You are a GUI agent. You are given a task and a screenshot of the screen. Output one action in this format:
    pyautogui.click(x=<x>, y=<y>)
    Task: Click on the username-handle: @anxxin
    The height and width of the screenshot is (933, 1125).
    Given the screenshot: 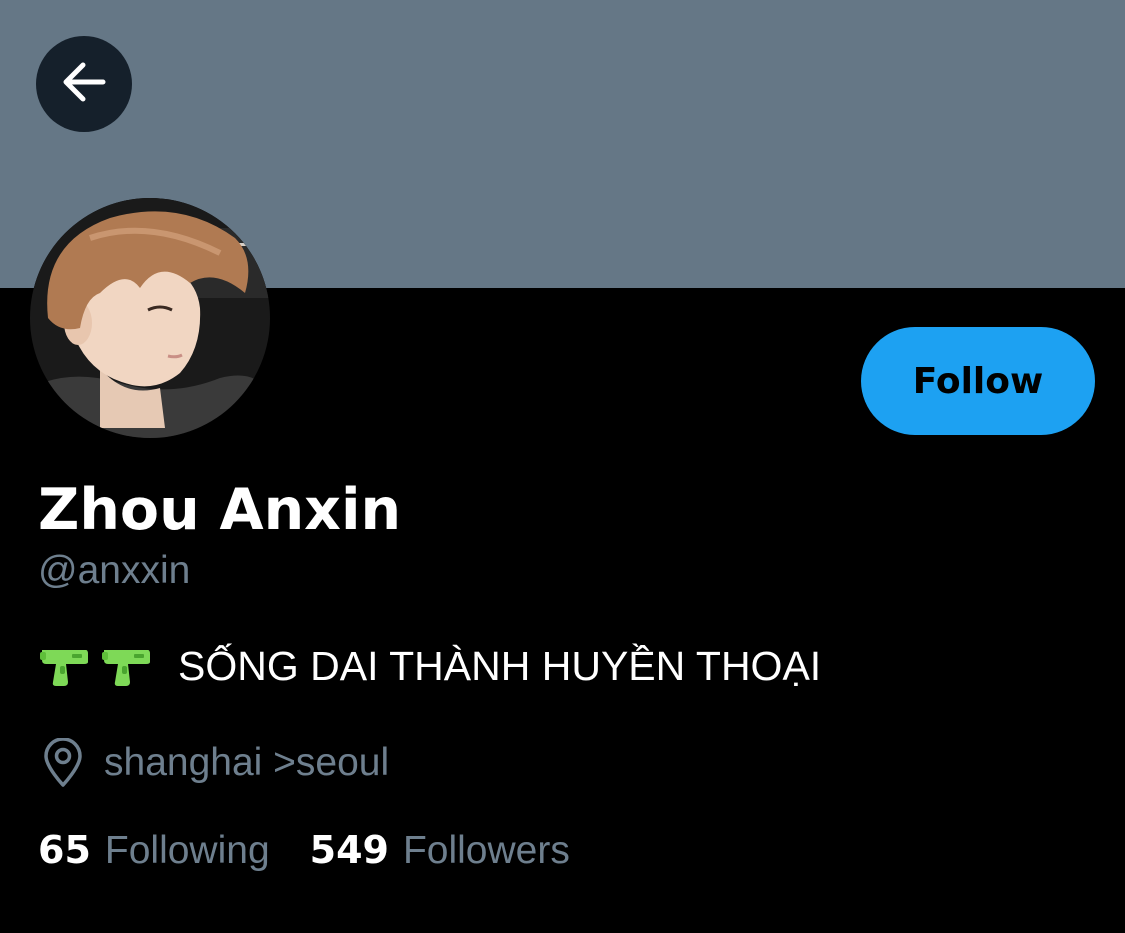 What is the action you would take?
    pyautogui.click(x=114, y=570)
    